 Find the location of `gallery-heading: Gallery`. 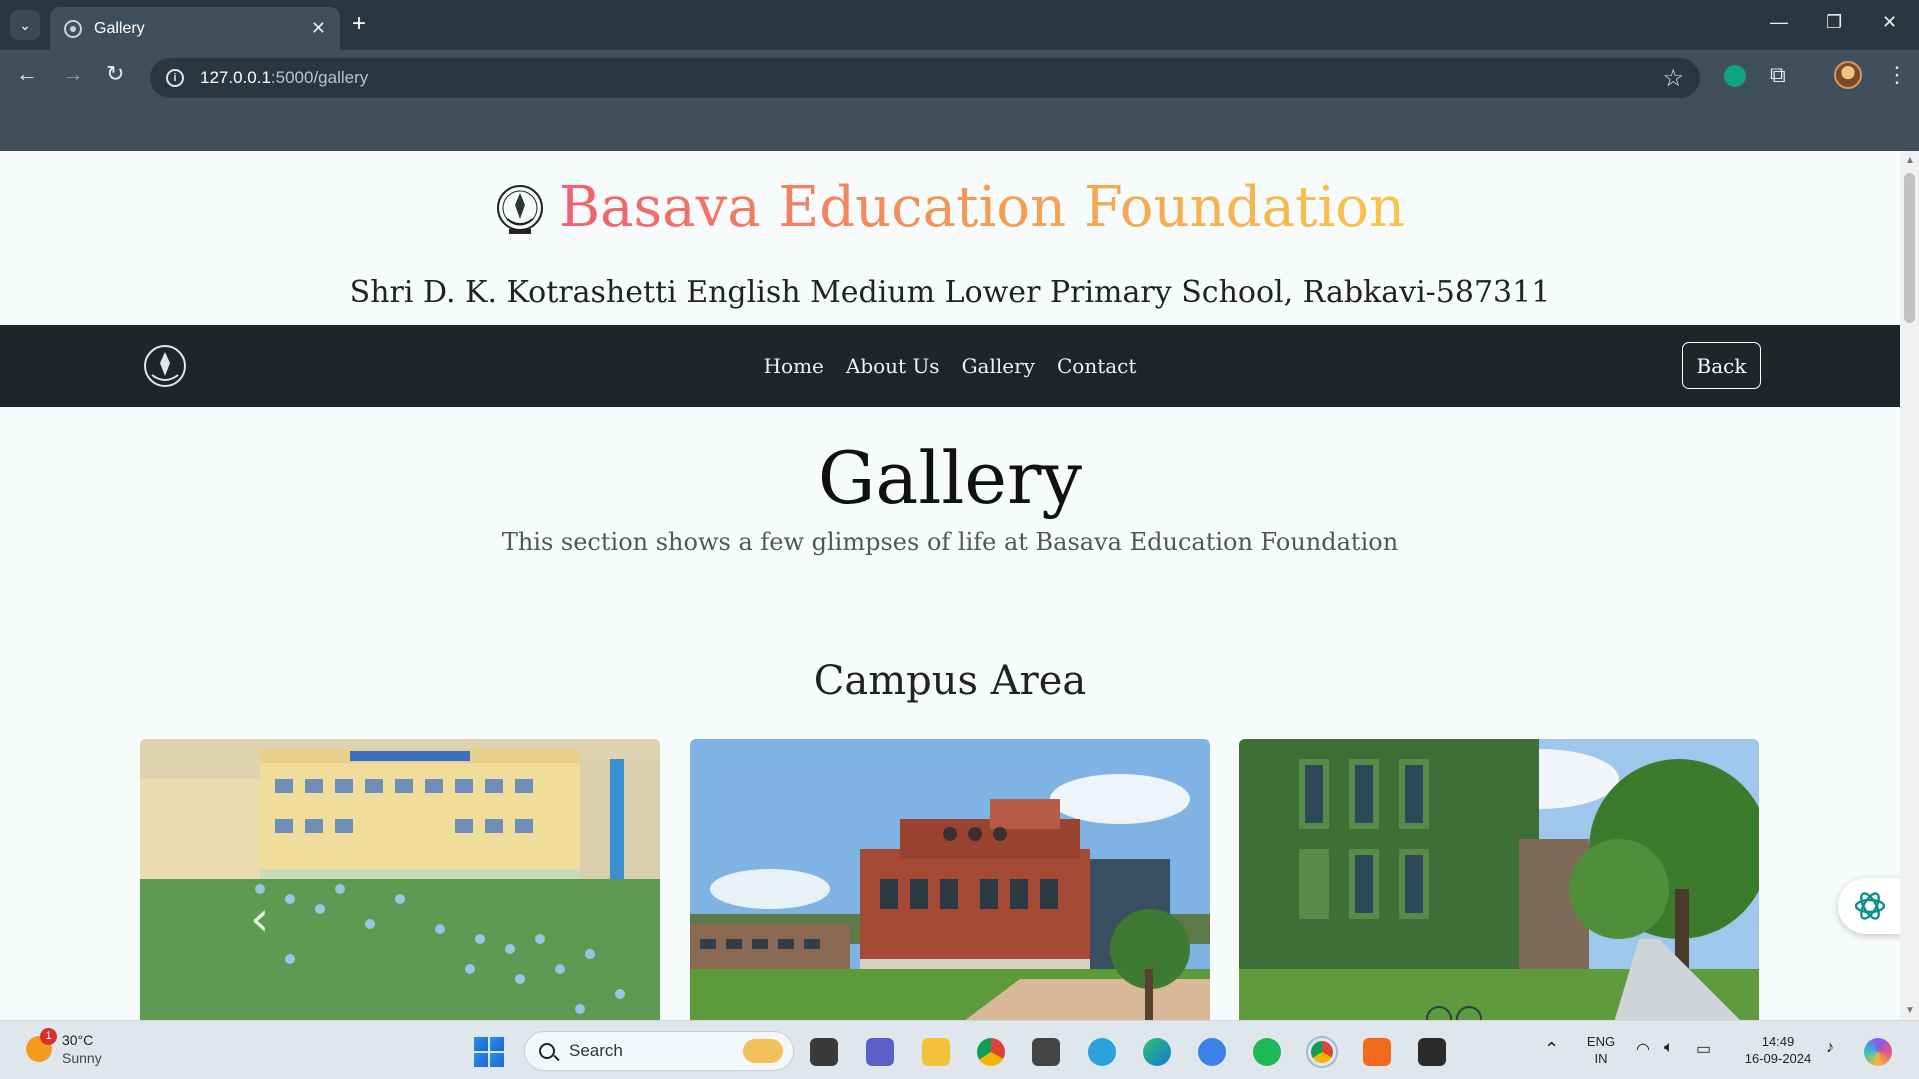

gallery-heading: Gallery is located at coordinates (950, 478).